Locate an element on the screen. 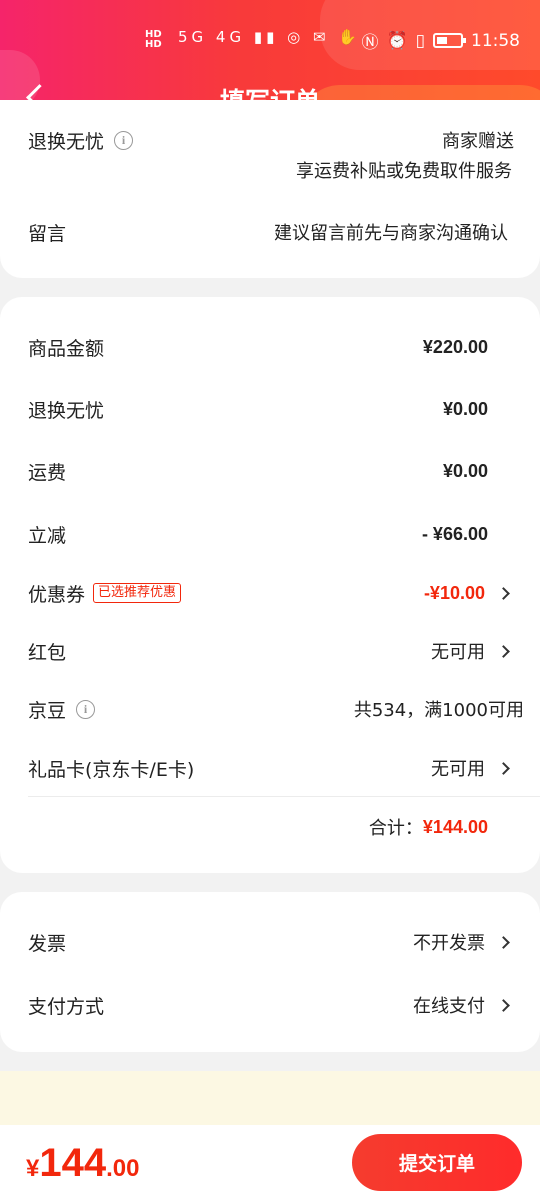 The width and height of the screenshot is (540, 1200). return-fee-row: 退换无忧 ¥0.00 is located at coordinates (270, 409).